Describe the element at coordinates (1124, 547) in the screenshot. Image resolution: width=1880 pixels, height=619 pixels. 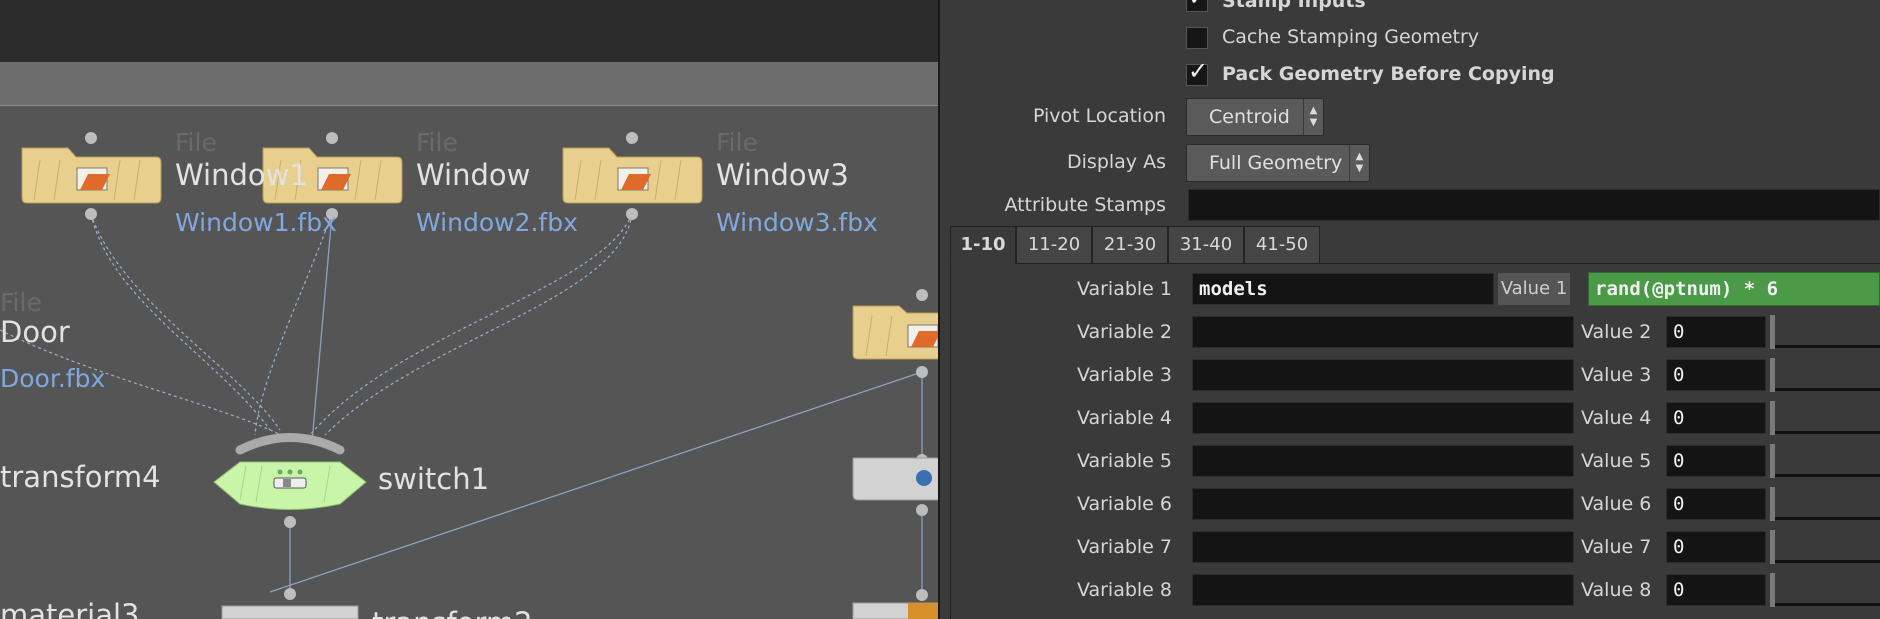
I see `variable-7-label: Variable 7` at that location.